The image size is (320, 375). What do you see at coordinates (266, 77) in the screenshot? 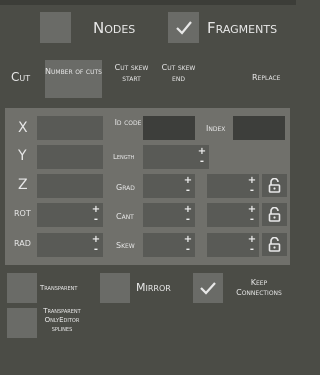
I see `replace-button: Replace` at bounding box center [266, 77].